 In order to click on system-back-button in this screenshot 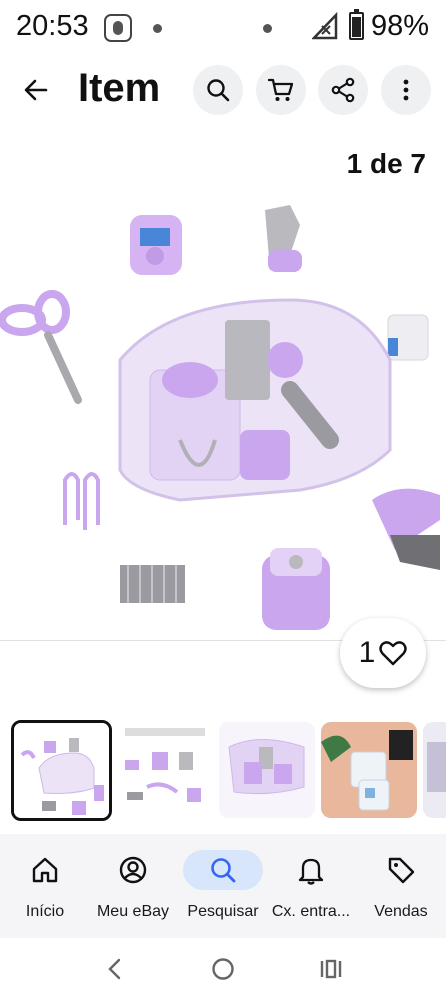, I will do `click(115, 969)`.